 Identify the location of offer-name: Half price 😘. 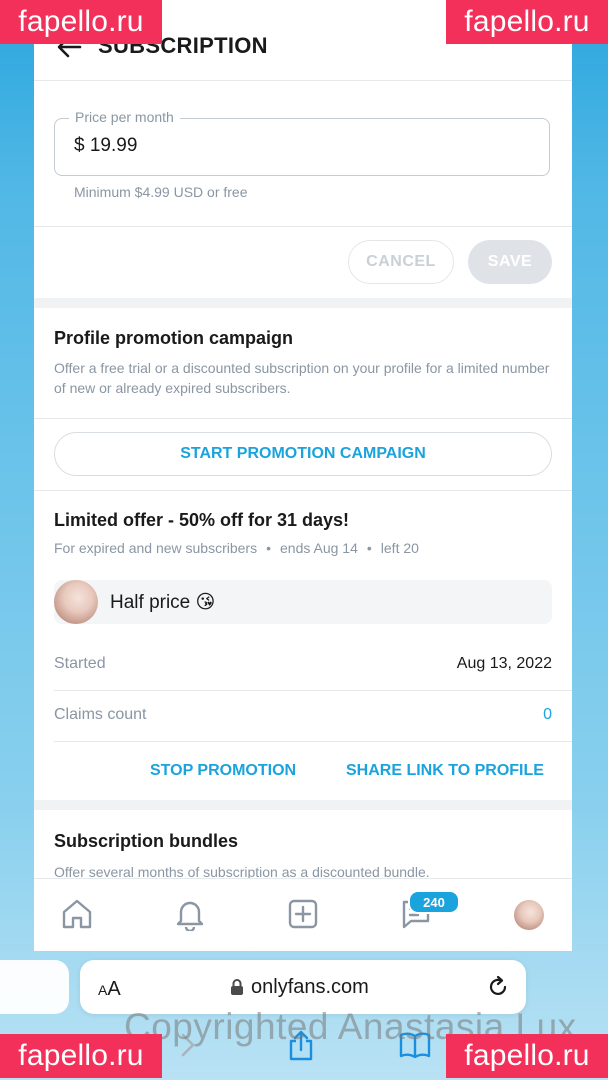
(163, 602).